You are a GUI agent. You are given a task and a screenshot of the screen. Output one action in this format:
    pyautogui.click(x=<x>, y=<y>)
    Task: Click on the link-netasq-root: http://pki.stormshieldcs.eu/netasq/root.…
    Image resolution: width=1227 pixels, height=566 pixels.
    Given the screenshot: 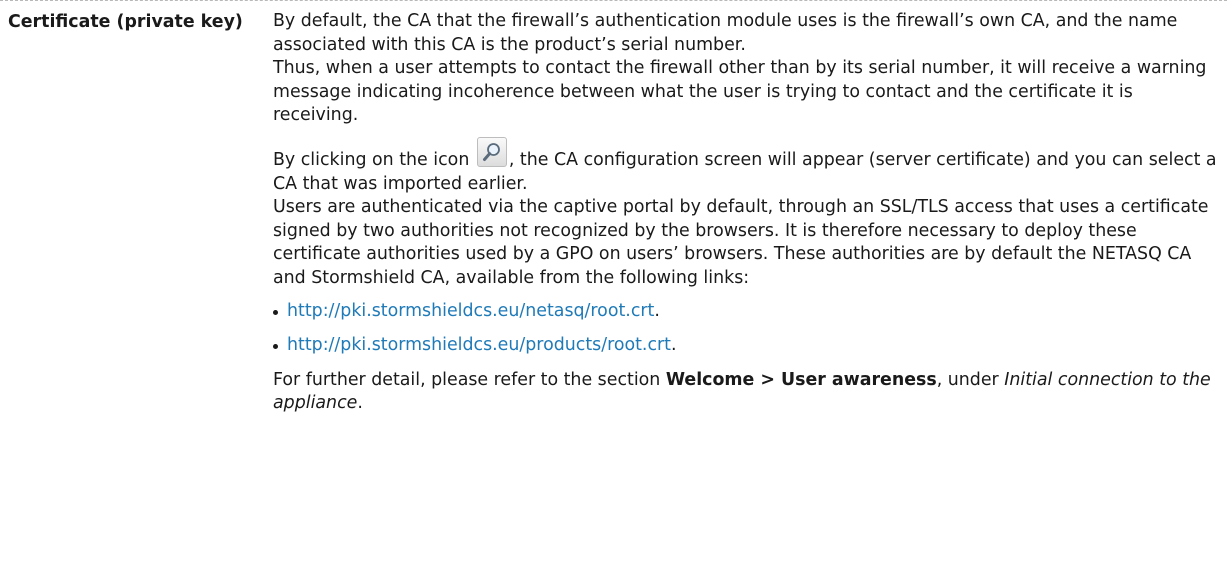 What is the action you would take?
    pyautogui.click(x=470, y=311)
    